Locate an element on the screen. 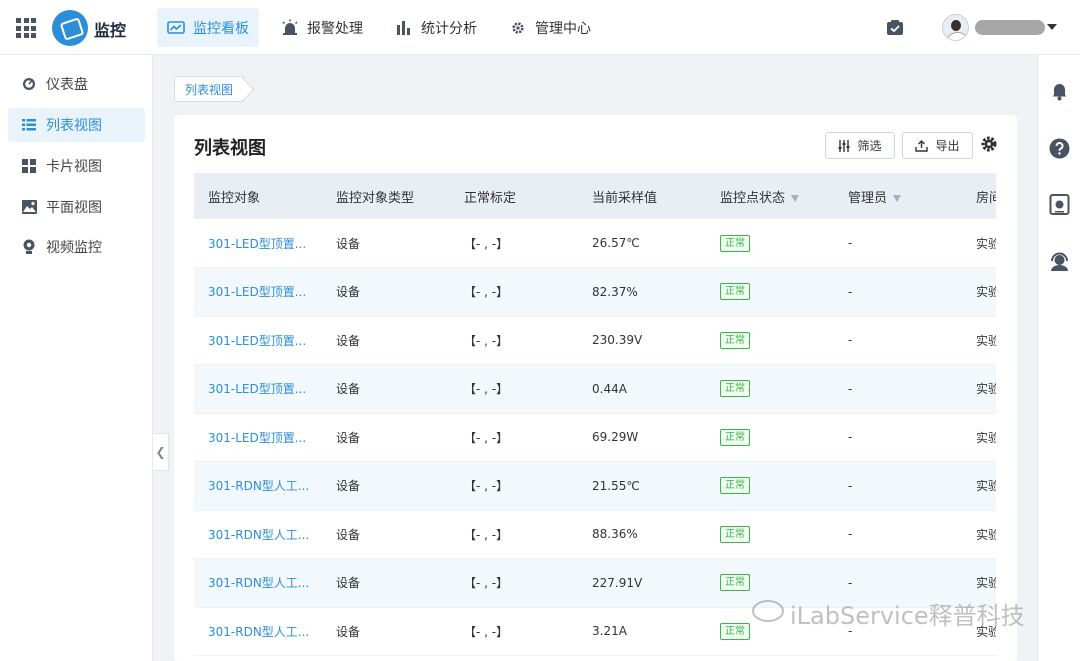 The height and width of the screenshot is (661, 1080). table-row: 301-LED型顶置... 设备 【- , -】 0.44A 正常 - 实验 is located at coordinates (595, 389).